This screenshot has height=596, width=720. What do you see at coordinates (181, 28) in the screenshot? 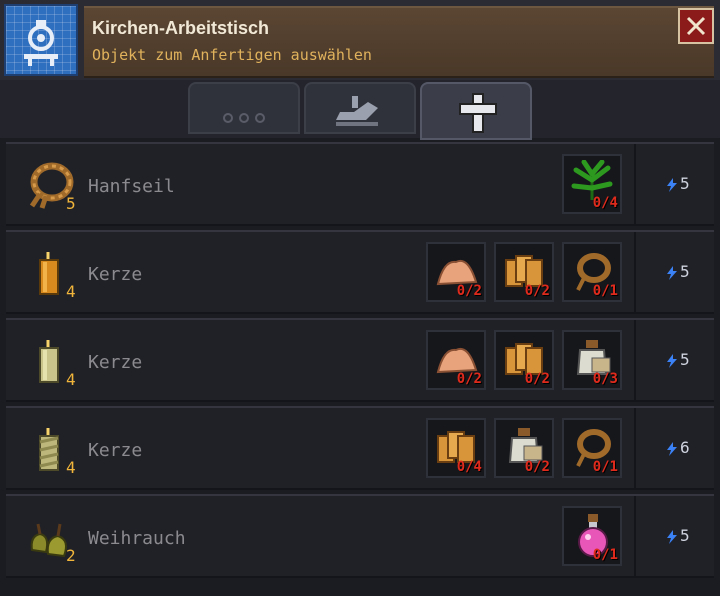
I see `page-title: Kirchen-Arbeitstisch` at bounding box center [181, 28].